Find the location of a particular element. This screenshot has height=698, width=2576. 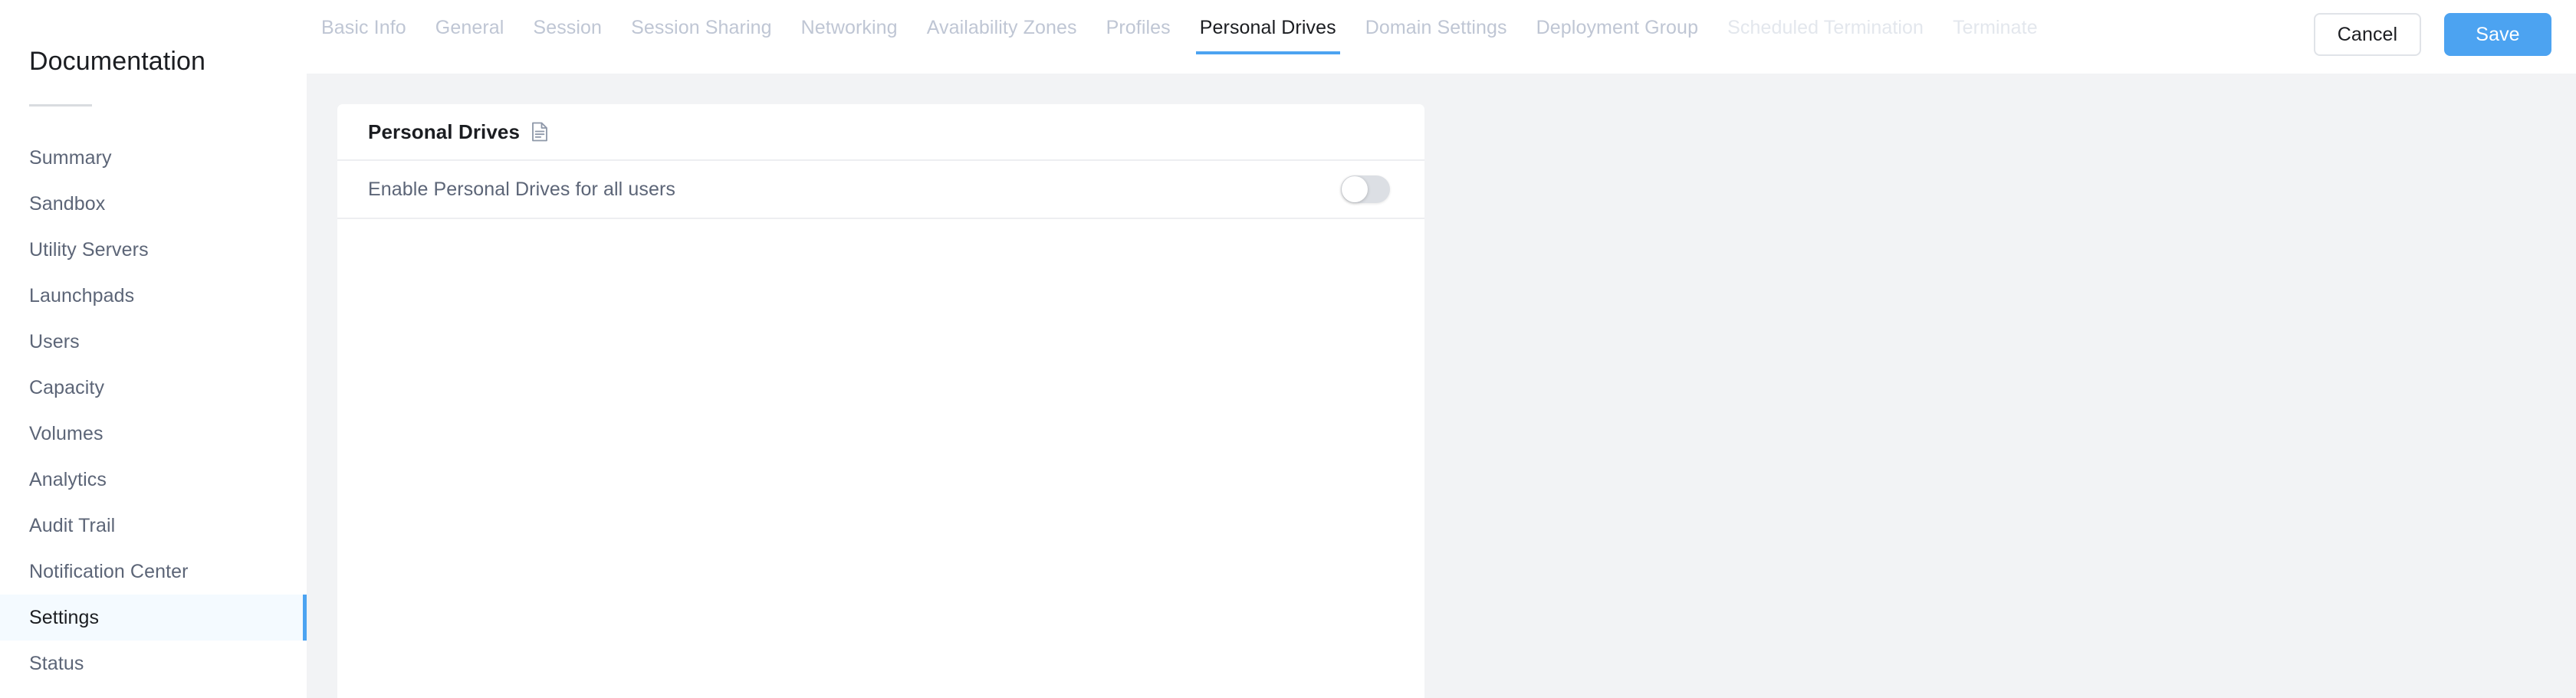

tab-label: Profiles is located at coordinates (1138, 27).